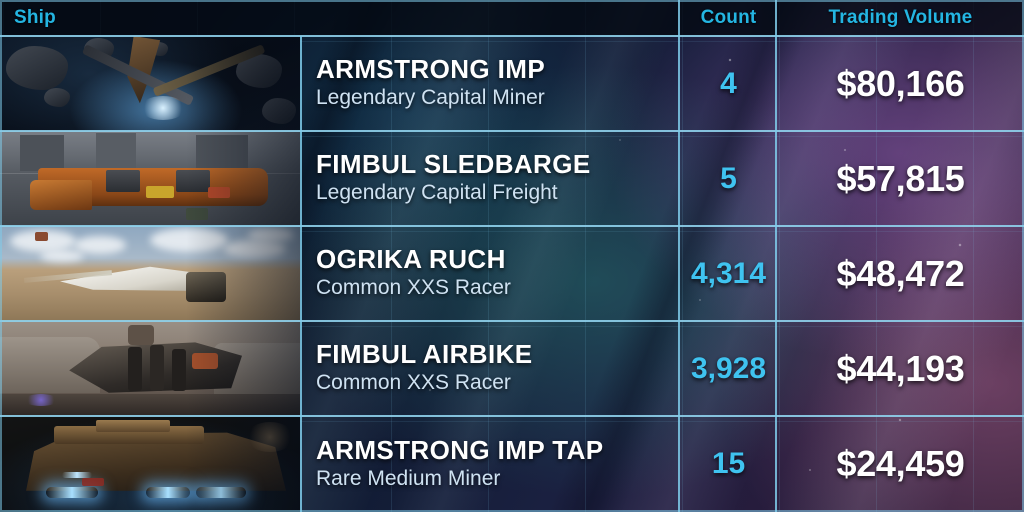 This screenshot has width=1024, height=512. I want to click on ship-count: 15, so click(728, 463).